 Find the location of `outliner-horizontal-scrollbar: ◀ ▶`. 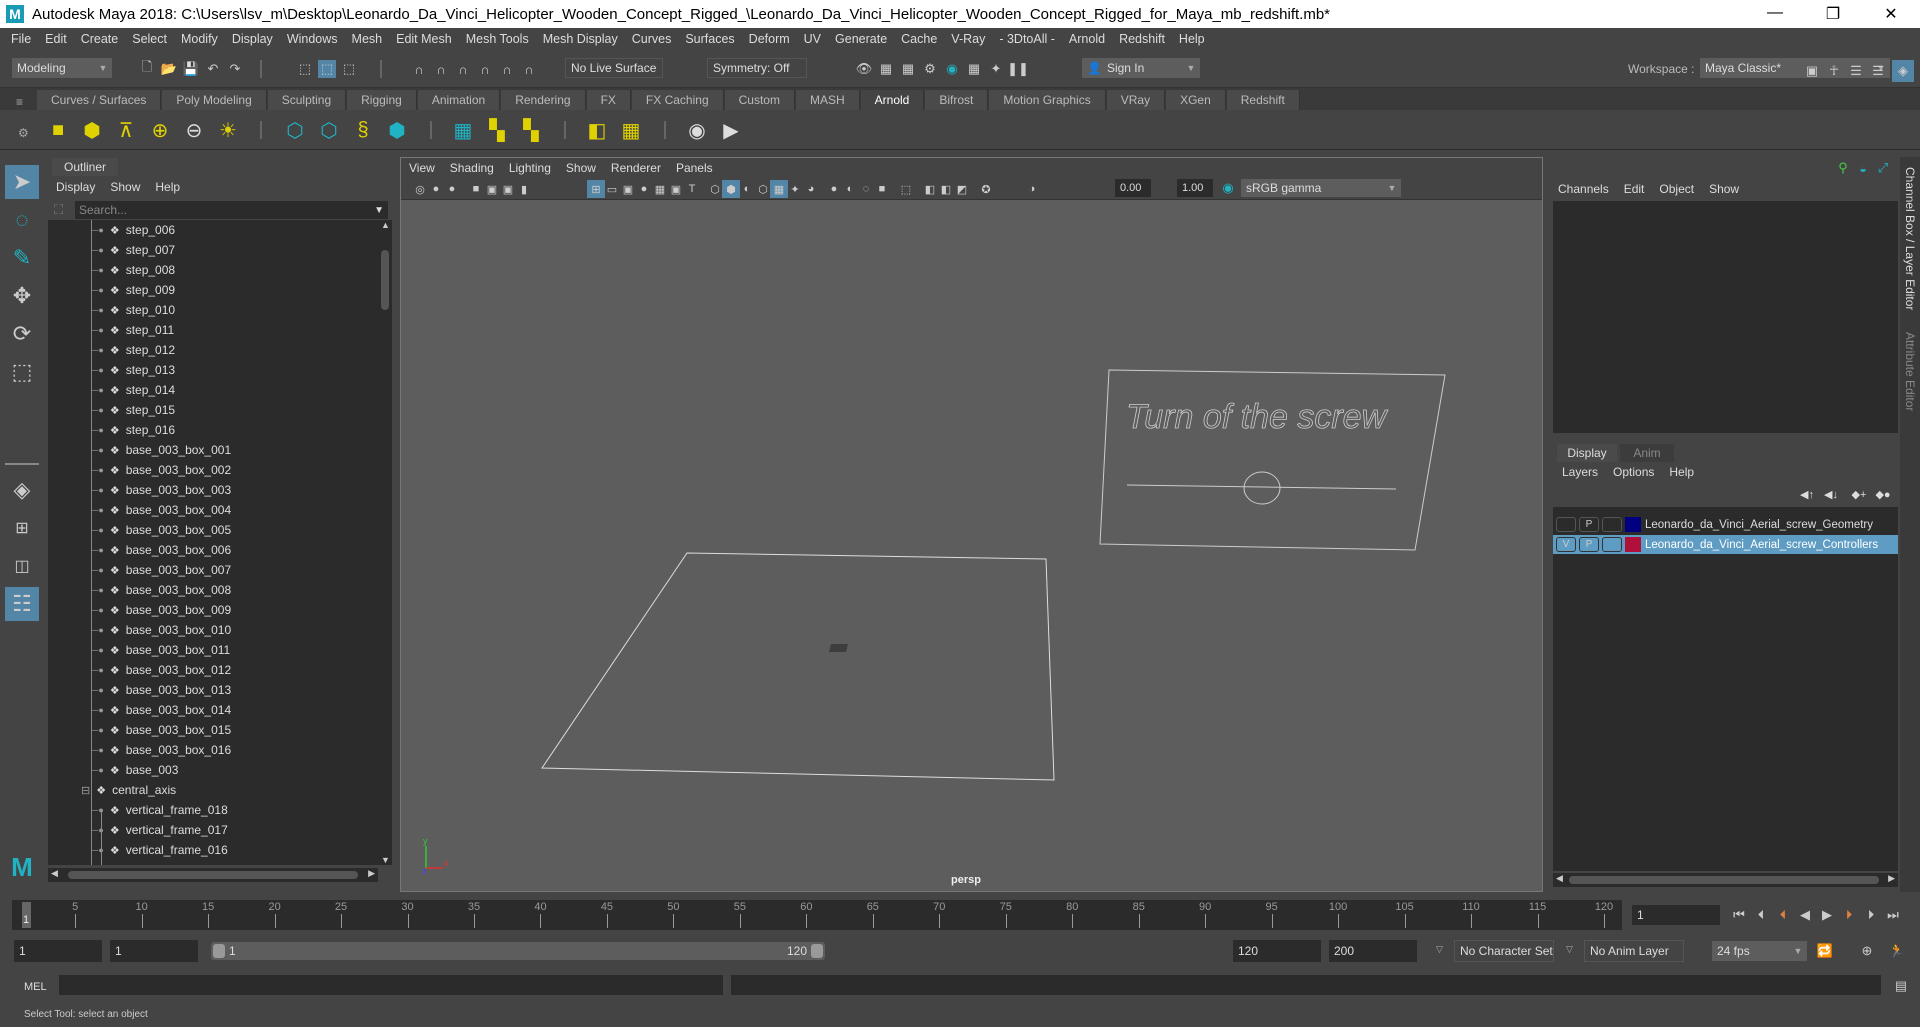

outliner-horizontal-scrollbar: ◀ ▶ is located at coordinates (213, 875).